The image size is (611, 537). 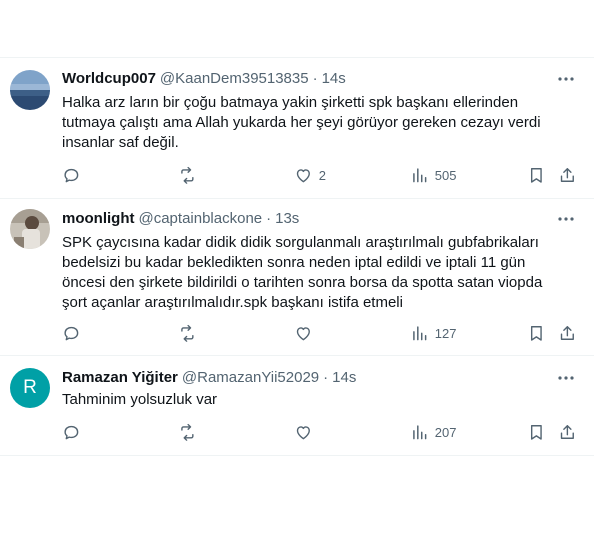 I want to click on like-button: 2, so click(x=310, y=175).